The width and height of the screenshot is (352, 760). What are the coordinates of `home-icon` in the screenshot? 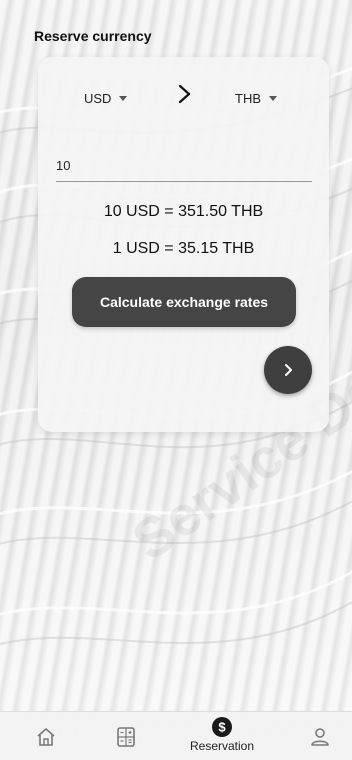 It's located at (46, 737).